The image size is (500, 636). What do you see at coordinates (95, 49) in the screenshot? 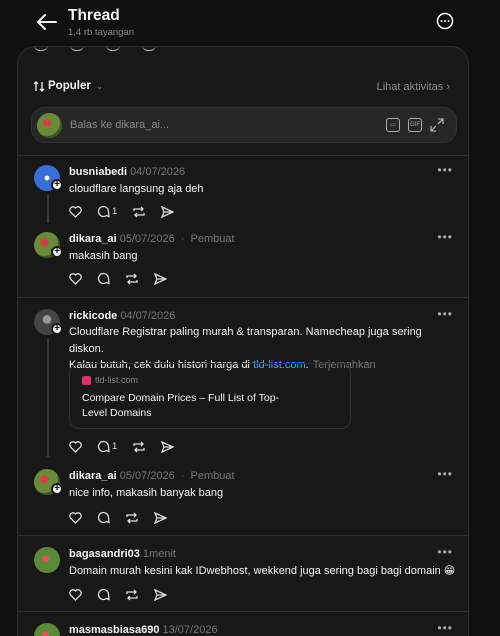
I see `main-post-actions` at bounding box center [95, 49].